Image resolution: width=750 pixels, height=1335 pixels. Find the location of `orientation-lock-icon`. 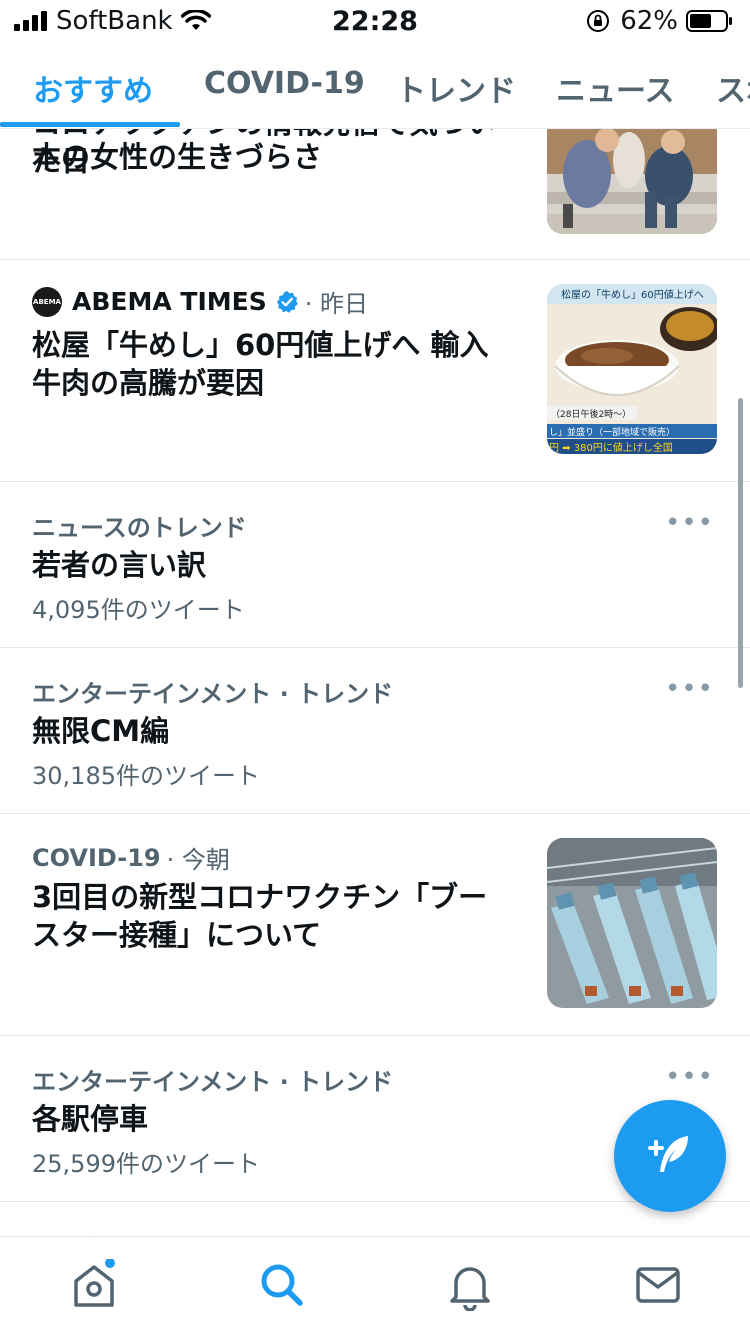

orientation-lock-icon is located at coordinates (598, 21).